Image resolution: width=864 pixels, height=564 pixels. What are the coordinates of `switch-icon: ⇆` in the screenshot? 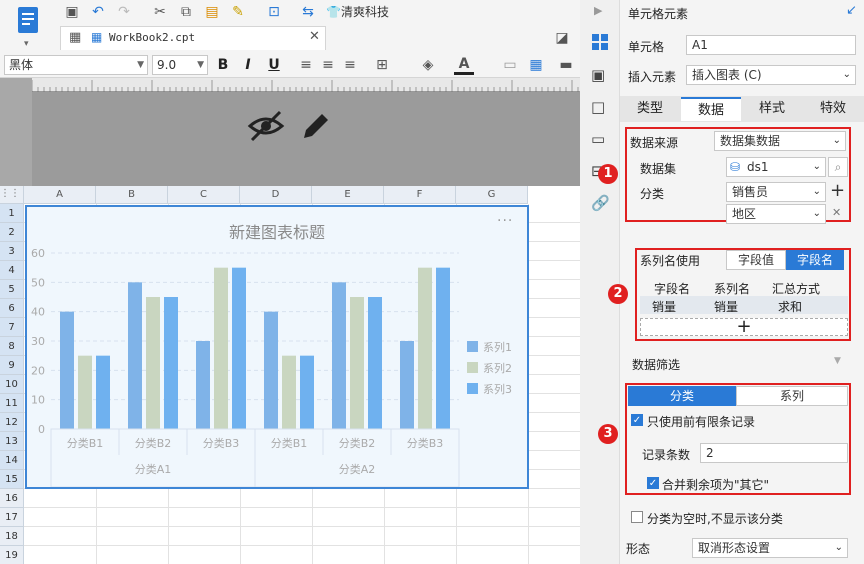 It's located at (308, 12).